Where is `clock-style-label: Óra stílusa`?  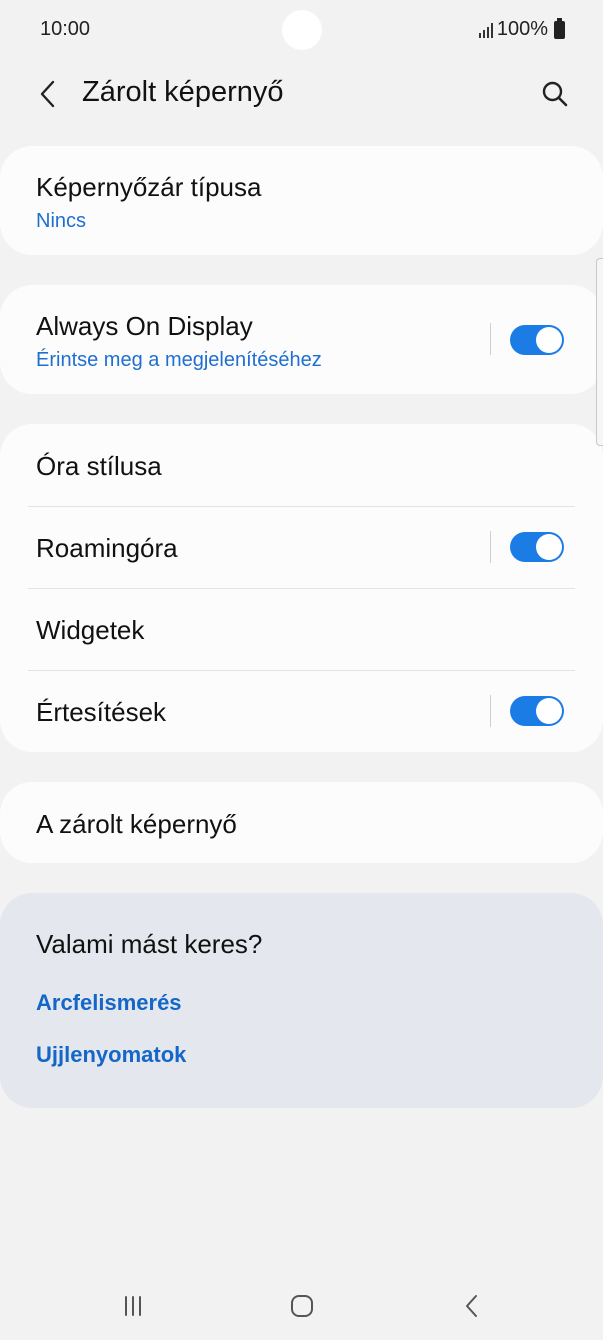 clock-style-label: Óra stílusa is located at coordinates (99, 466).